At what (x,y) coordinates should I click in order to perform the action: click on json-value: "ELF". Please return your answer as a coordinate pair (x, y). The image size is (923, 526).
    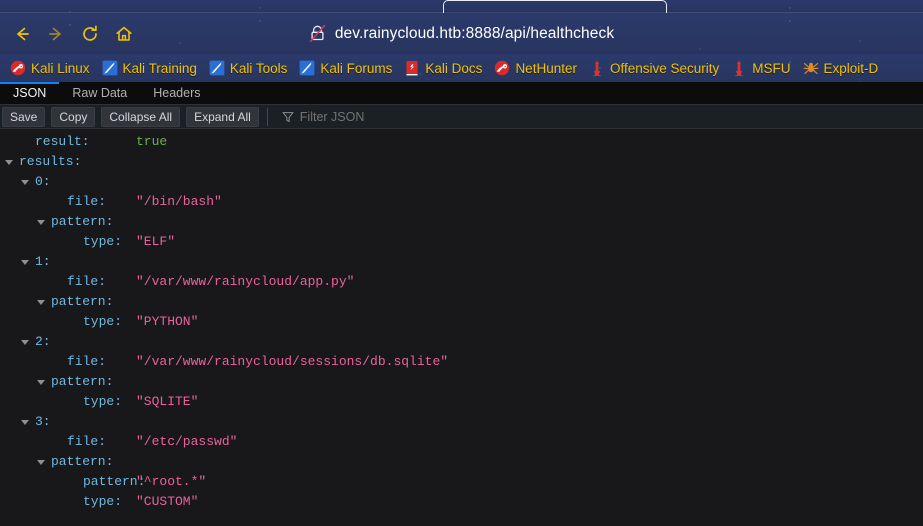
    Looking at the image, I should click on (156, 241).